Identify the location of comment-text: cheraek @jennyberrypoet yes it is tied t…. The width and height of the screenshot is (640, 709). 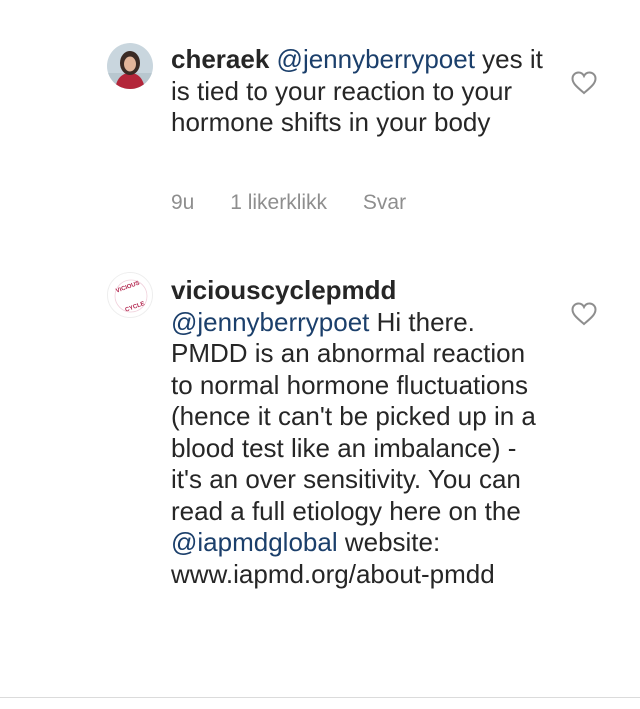
(361, 91).